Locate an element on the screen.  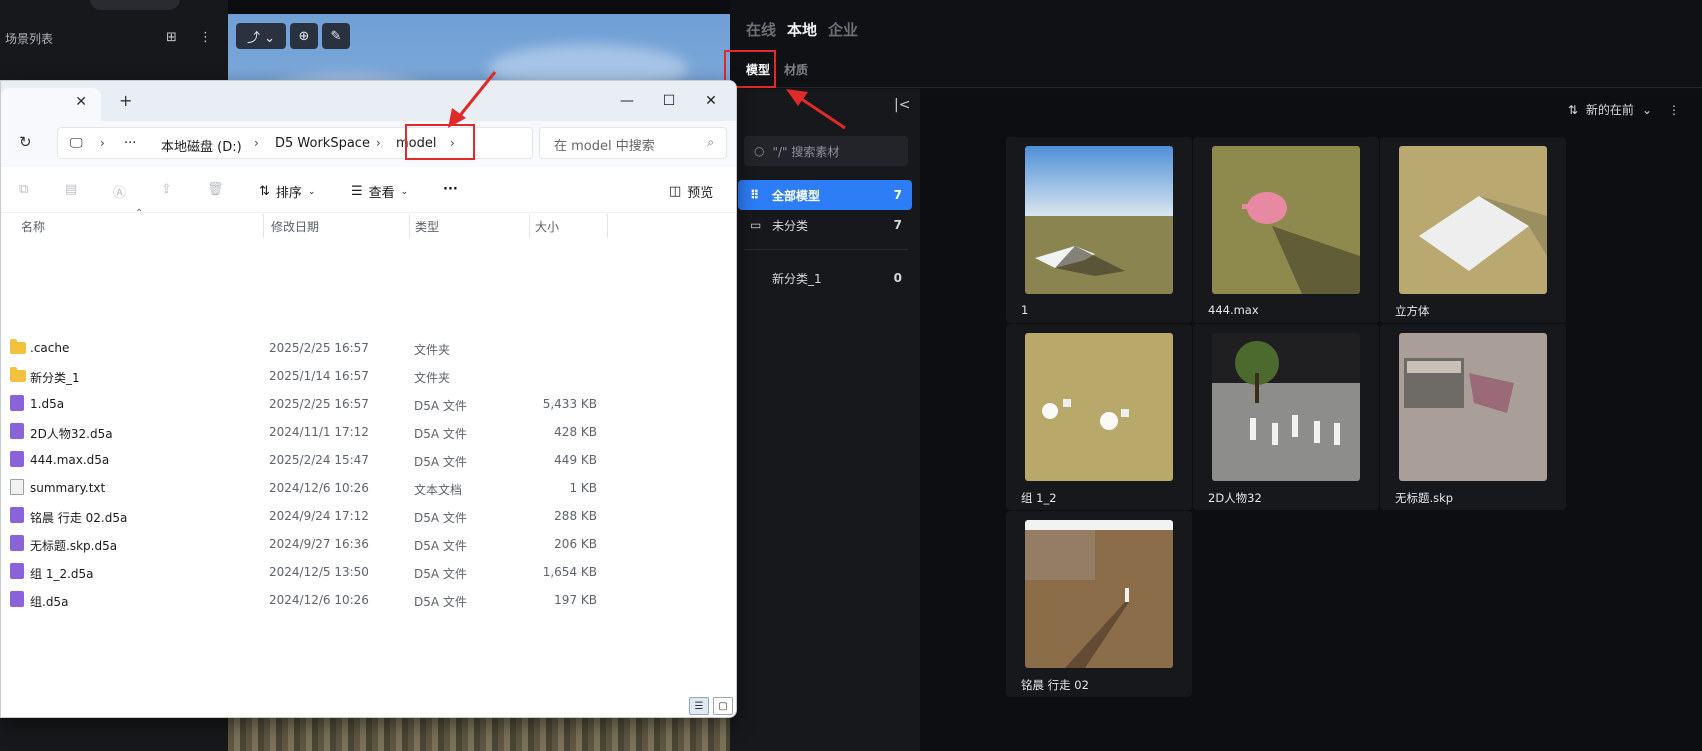
file-date: 2024/9/24 17:12 is located at coordinates (319, 516).